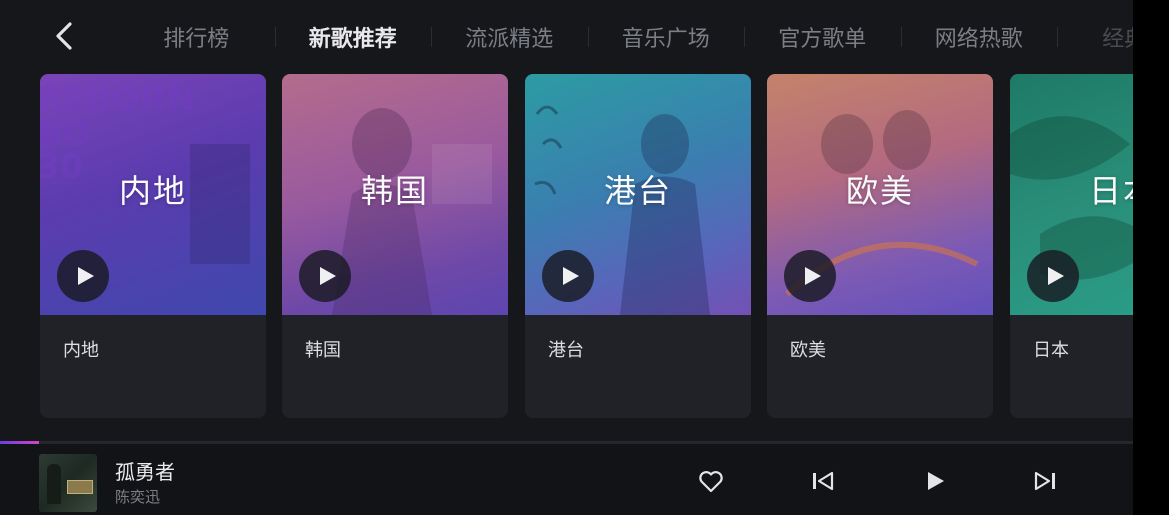 The height and width of the screenshot is (515, 1169). I want to click on playlist-cover: 日本, so click(1071, 194).